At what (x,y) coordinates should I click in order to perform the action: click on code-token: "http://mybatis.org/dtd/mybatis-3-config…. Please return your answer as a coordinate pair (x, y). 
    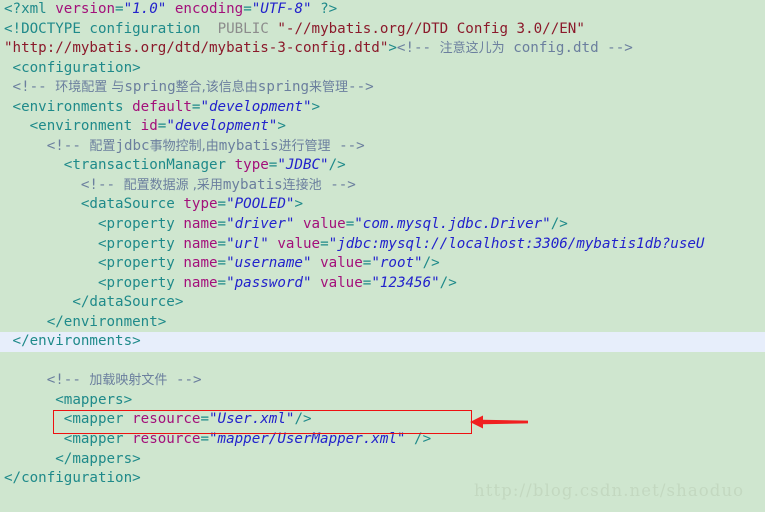
    Looking at the image, I should click on (196, 48).